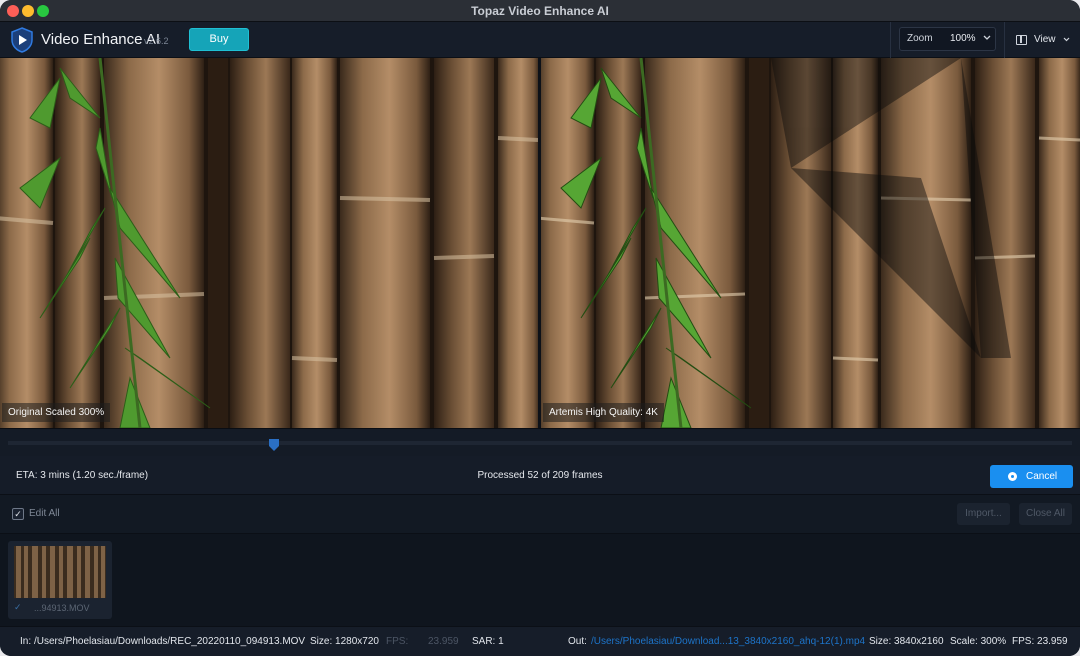  I want to click on zoom-dropdown: Zoom 100%, so click(947, 39).